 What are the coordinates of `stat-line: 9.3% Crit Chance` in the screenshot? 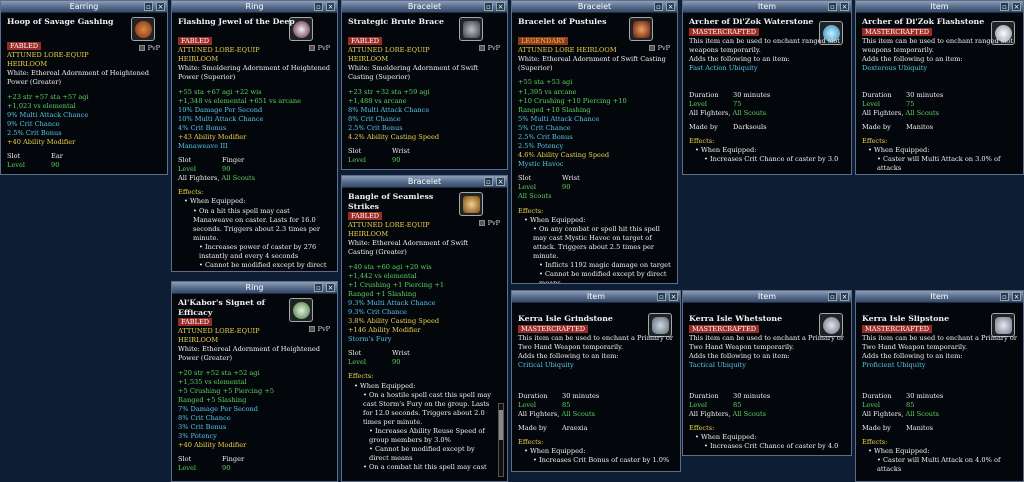 It's located at (377, 312).